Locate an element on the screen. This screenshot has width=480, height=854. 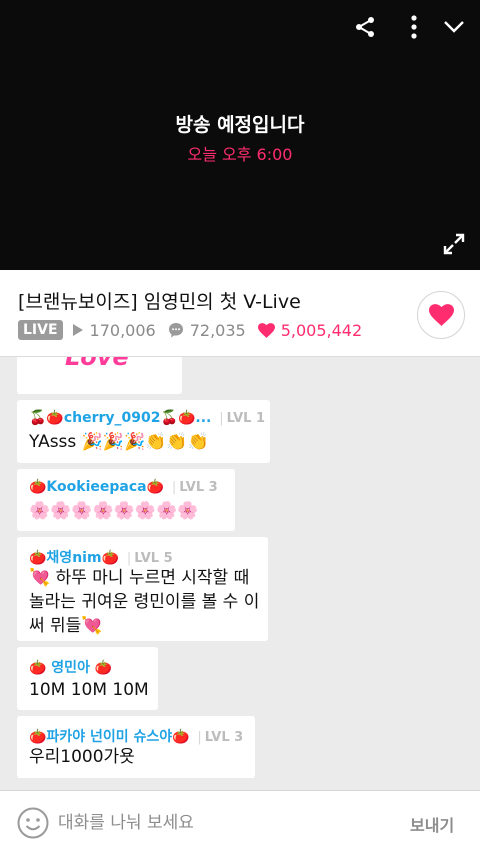
chat-input-bar: 보내기 is located at coordinates (240, 822).